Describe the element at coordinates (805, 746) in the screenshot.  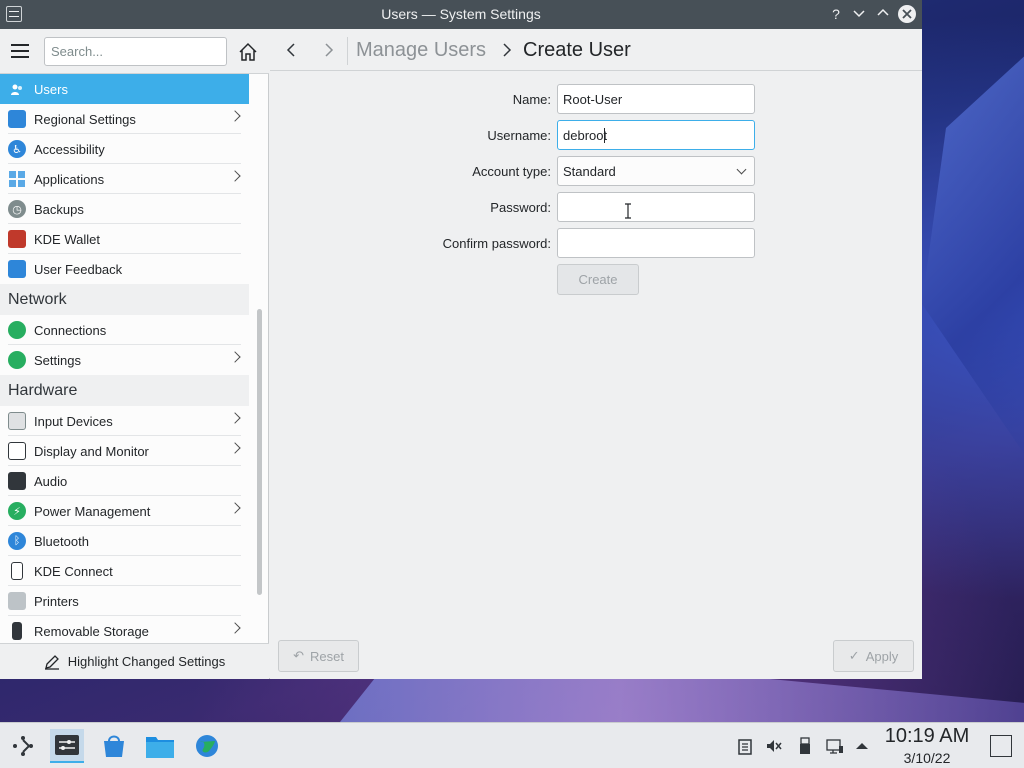
I see `removable-device-icon` at that location.